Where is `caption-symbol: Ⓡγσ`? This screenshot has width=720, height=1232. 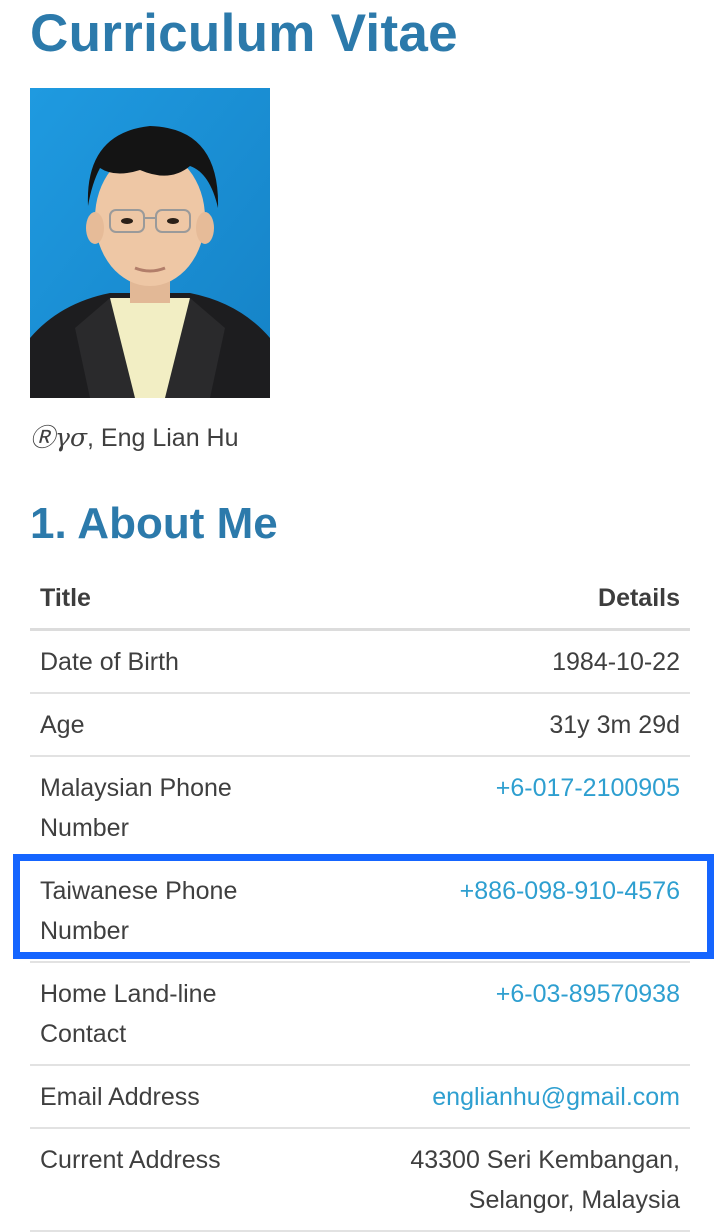 caption-symbol: Ⓡγσ is located at coordinates (59, 437).